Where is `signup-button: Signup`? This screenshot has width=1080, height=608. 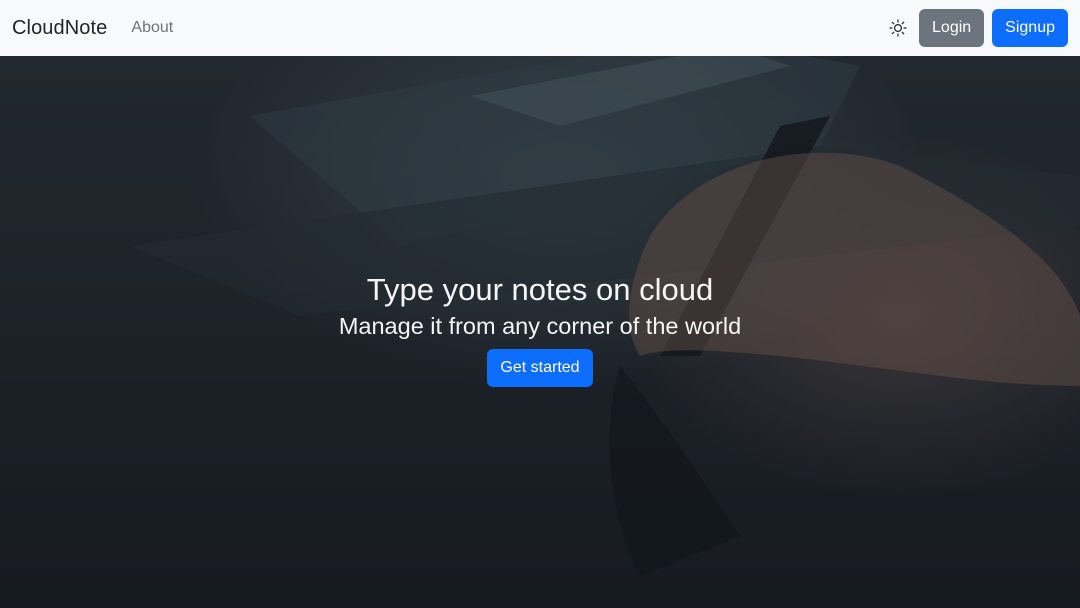
signup-button: Signup is located at coordinates (1030, 28).